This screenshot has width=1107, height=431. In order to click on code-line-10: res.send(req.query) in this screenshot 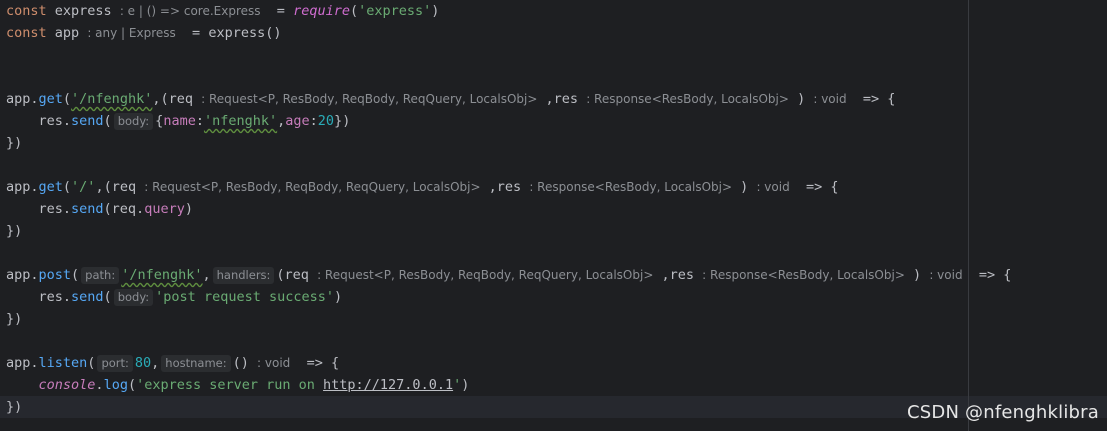, I will do `click(99, 209)`.